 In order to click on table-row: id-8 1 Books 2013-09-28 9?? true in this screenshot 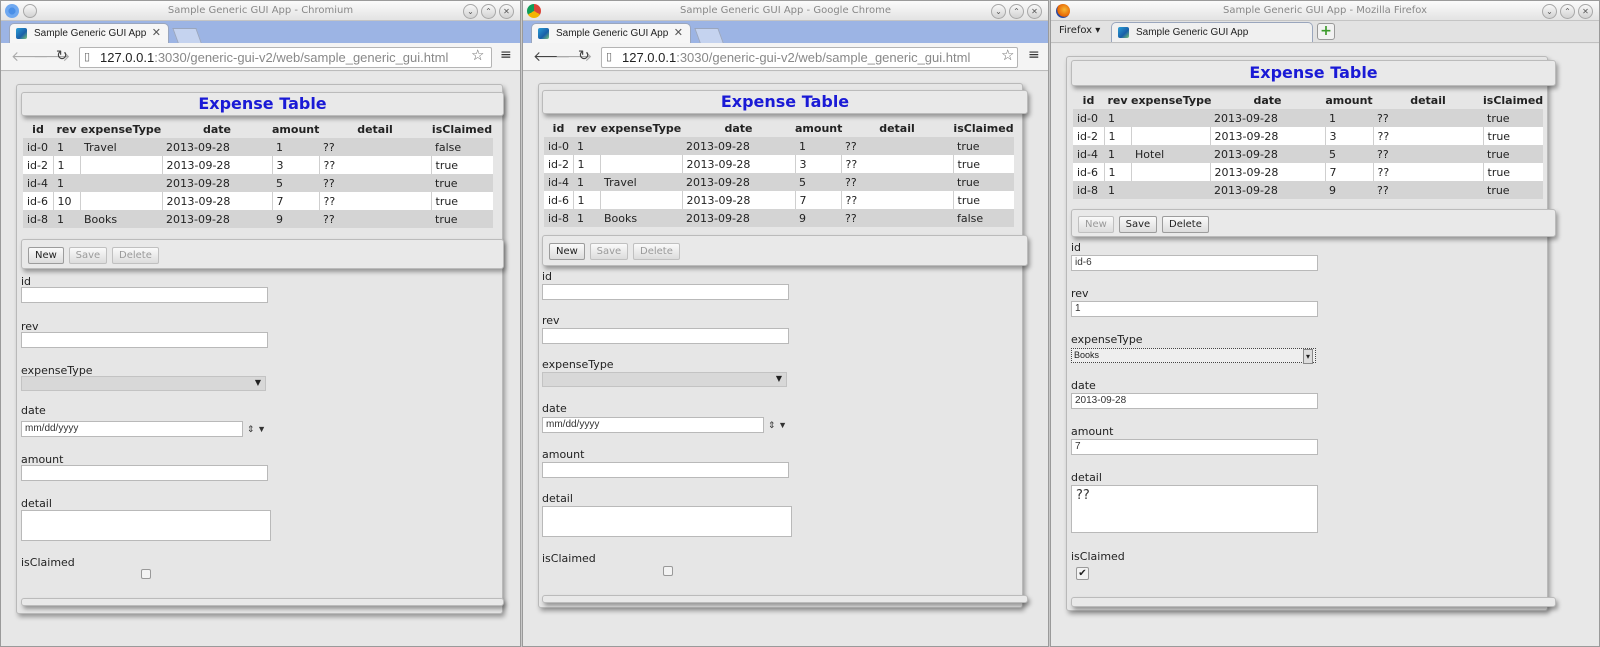, I will do `click(258, 219)`.